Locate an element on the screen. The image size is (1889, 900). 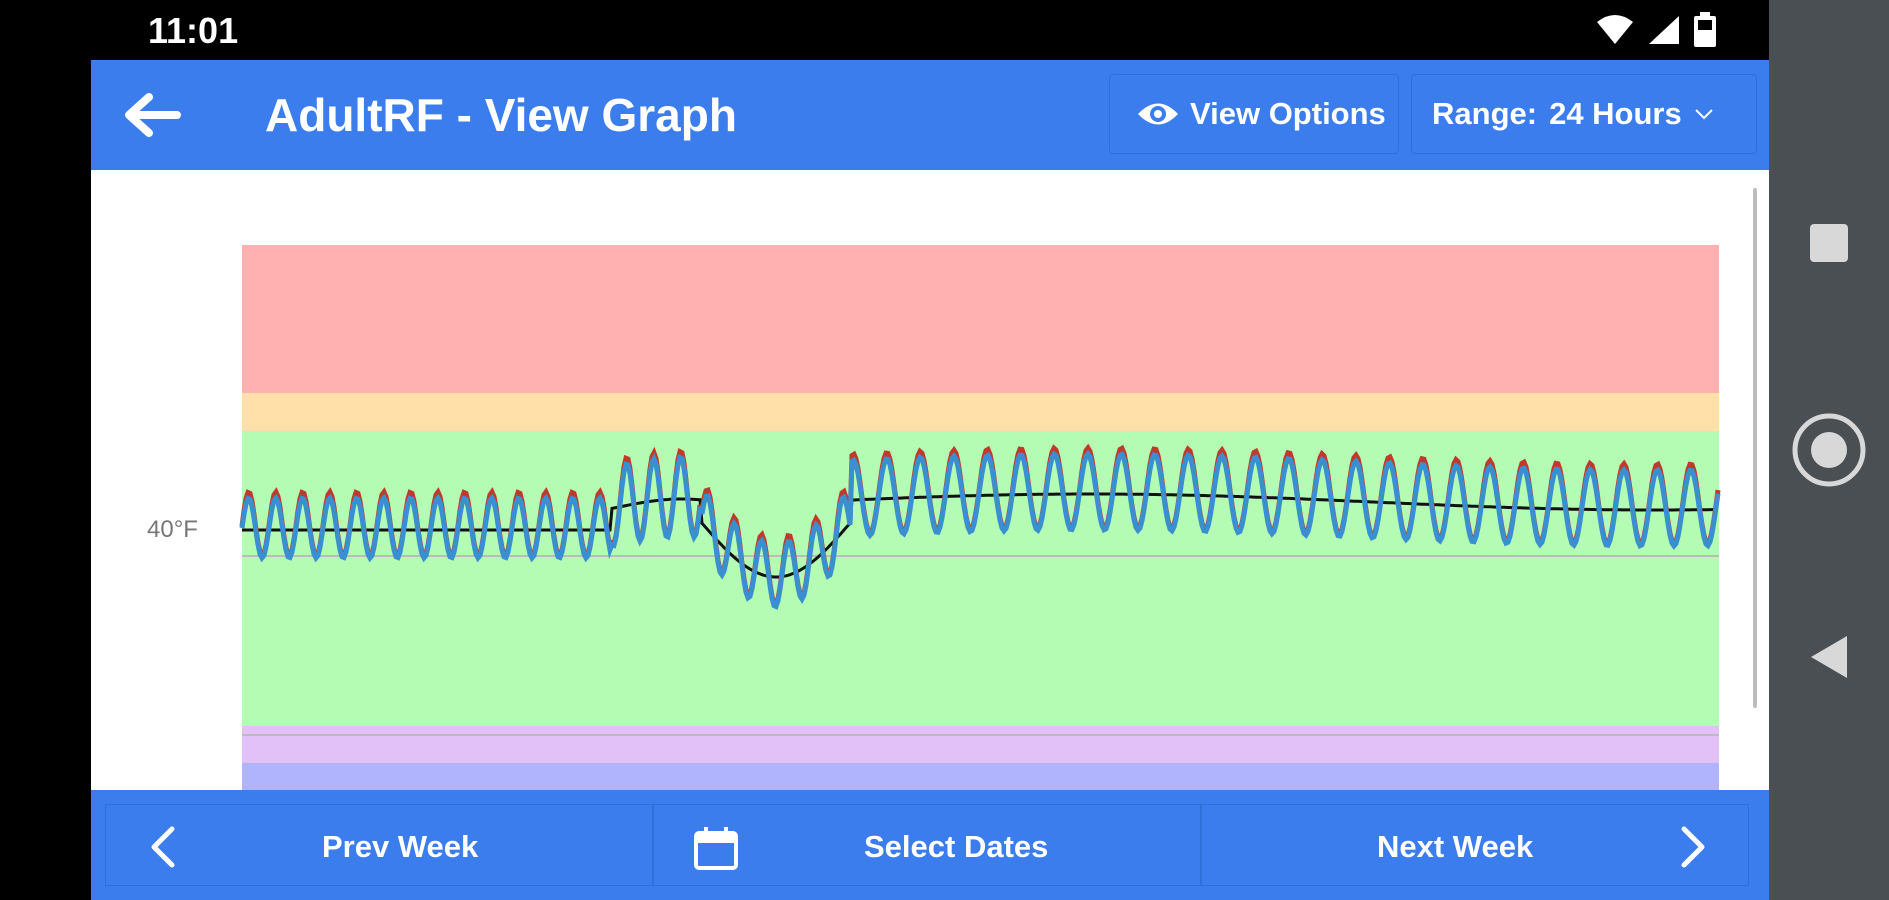
arrow-left-icon is located at coordinates (153, 115).